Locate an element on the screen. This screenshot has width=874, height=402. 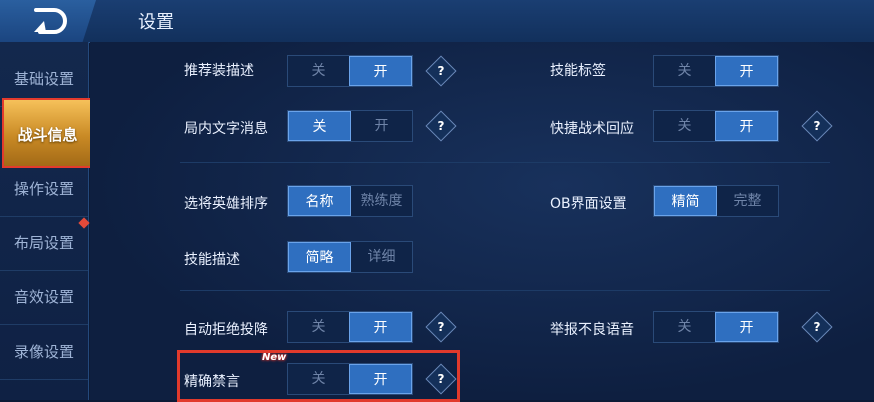
label-ob-ui: OB界面设置 is located at coordinates (588, 204).